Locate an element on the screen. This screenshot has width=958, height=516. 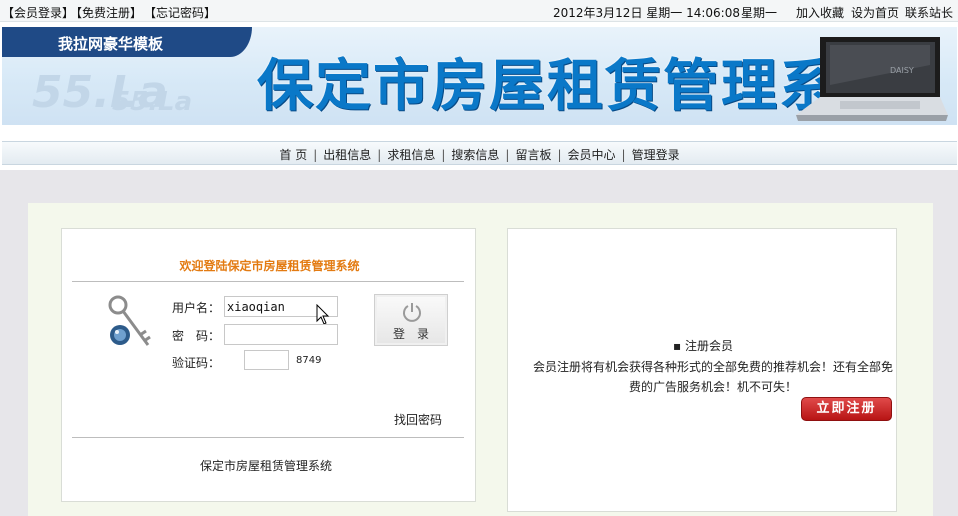
username-label: 用户名： is located at coordinates (196, 308).